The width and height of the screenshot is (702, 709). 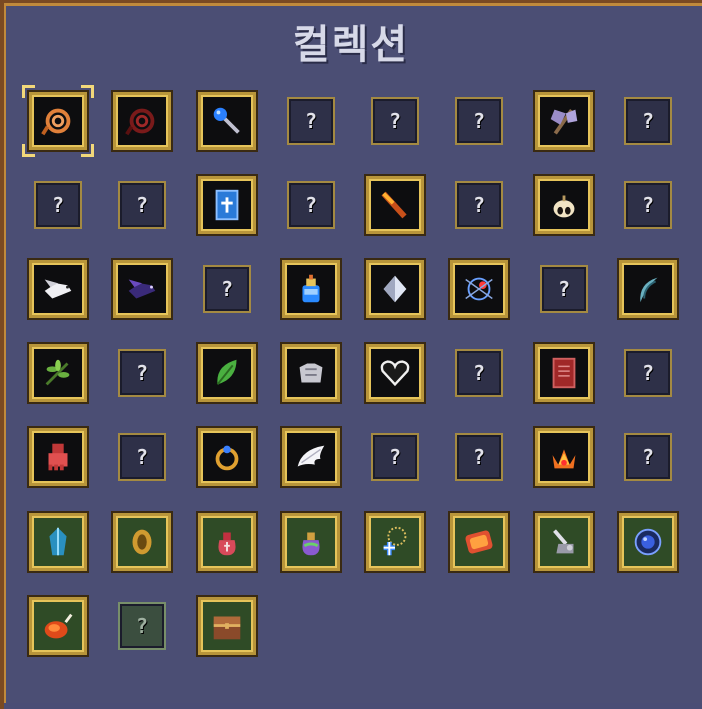 I want to click on gauntlet-icon, so click(x=58, y=457).